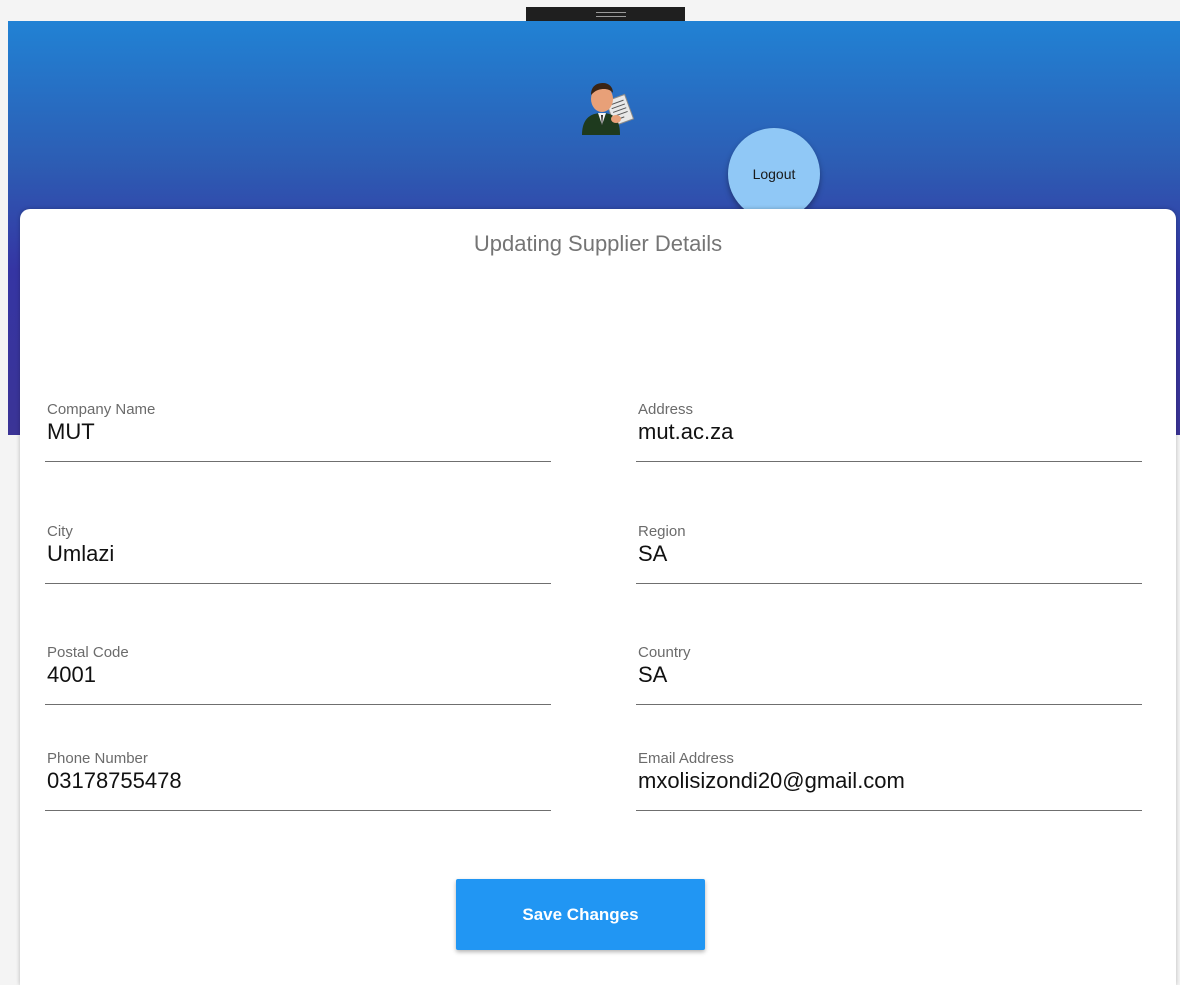  I want to click on region-field: Region, so click(889, 553).